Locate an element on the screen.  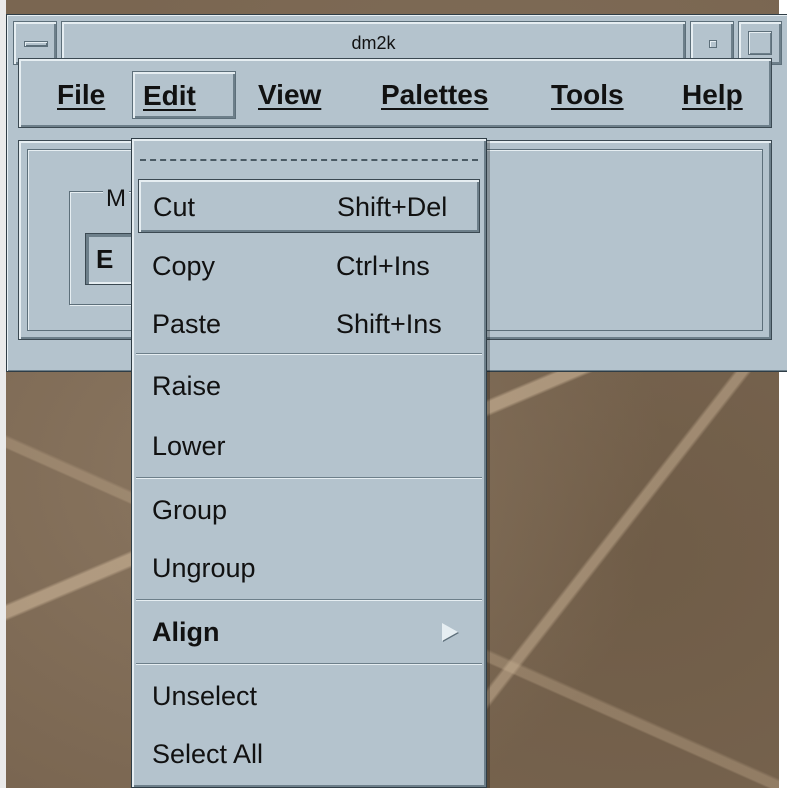
menu-view-label: View is located at coordinates (290, 94).